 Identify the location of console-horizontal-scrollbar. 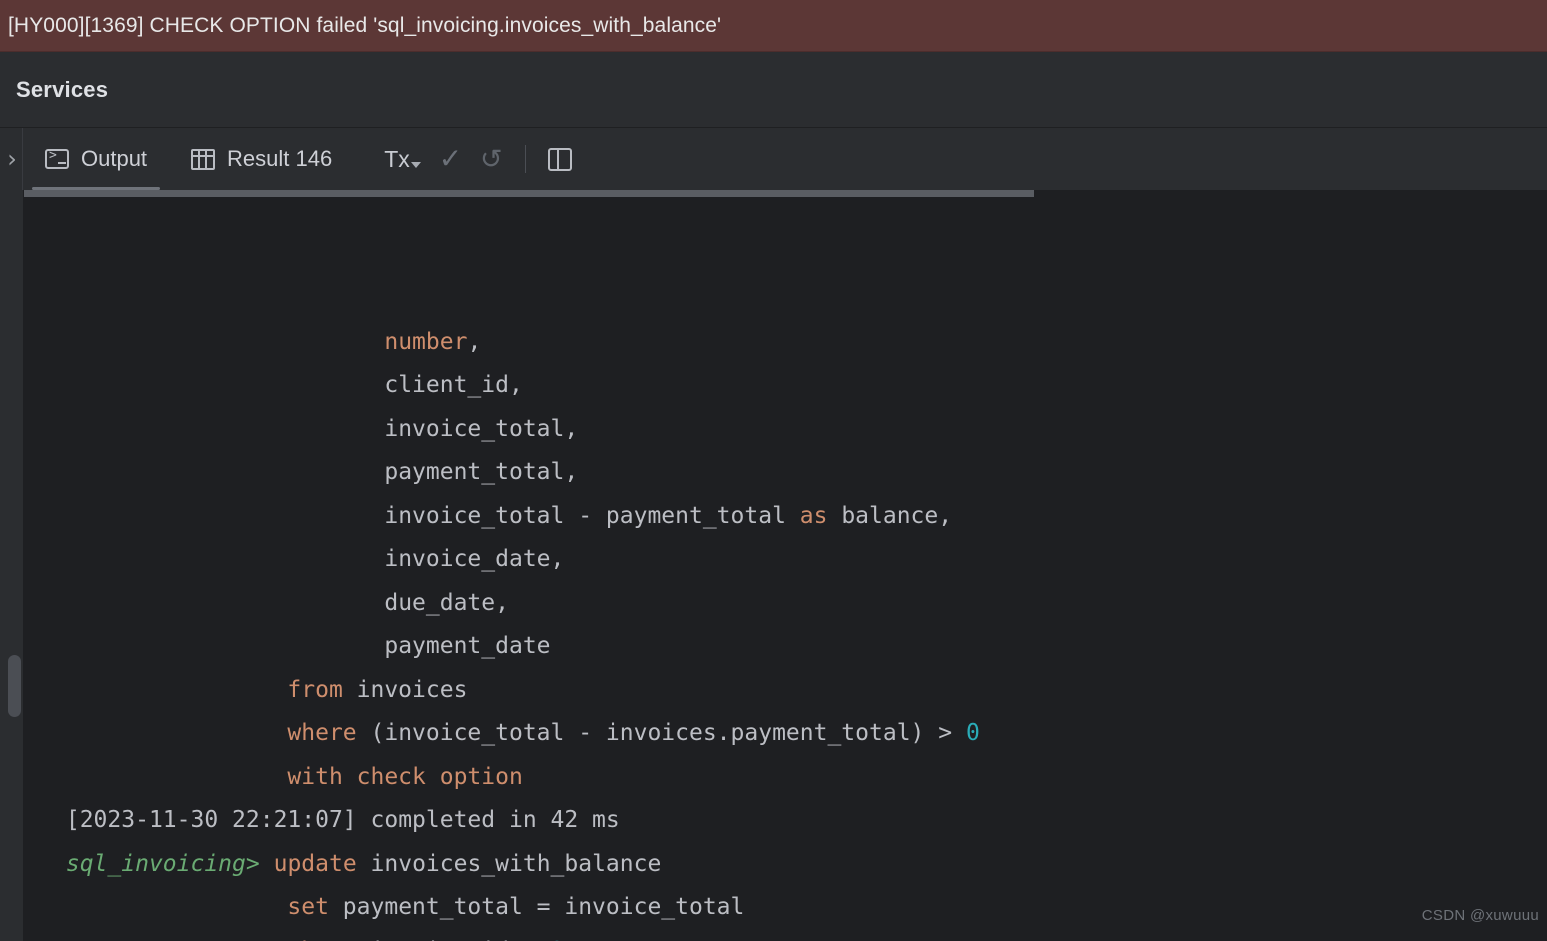
(529, 193).